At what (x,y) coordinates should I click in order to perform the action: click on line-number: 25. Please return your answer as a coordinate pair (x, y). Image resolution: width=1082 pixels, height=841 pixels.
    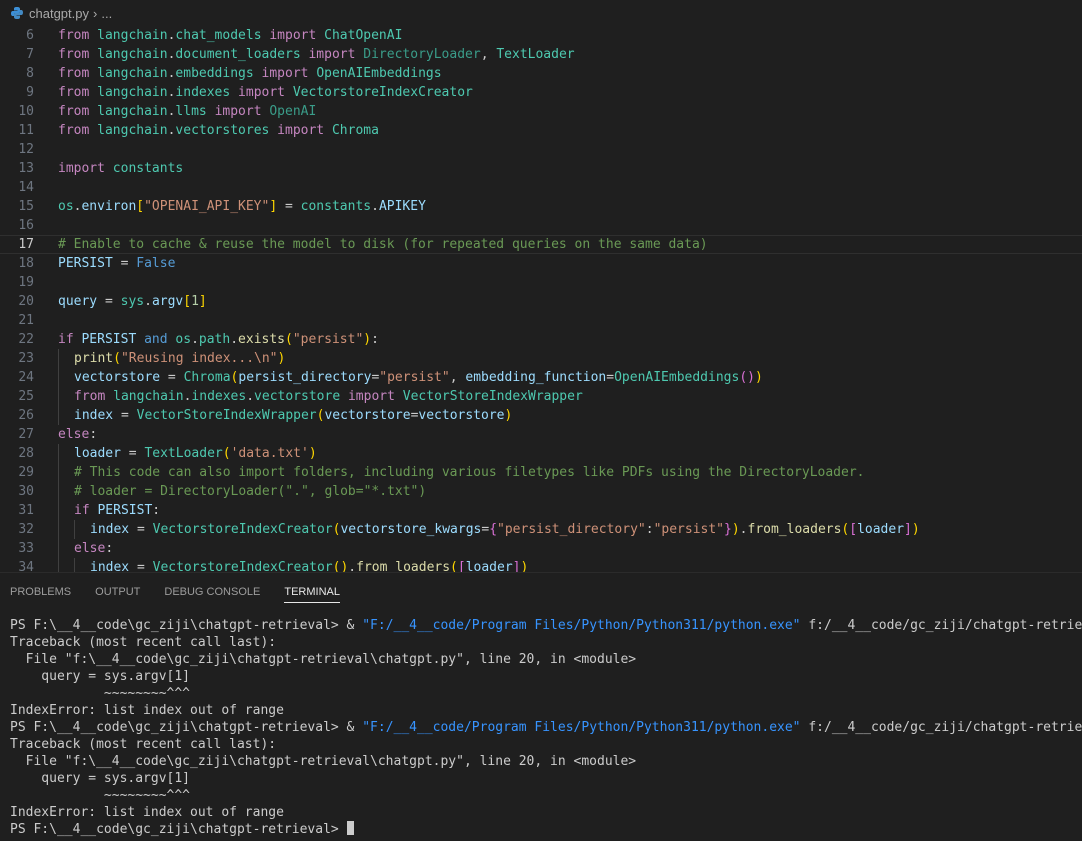
    Looking at the image, I should click on (26, 396).